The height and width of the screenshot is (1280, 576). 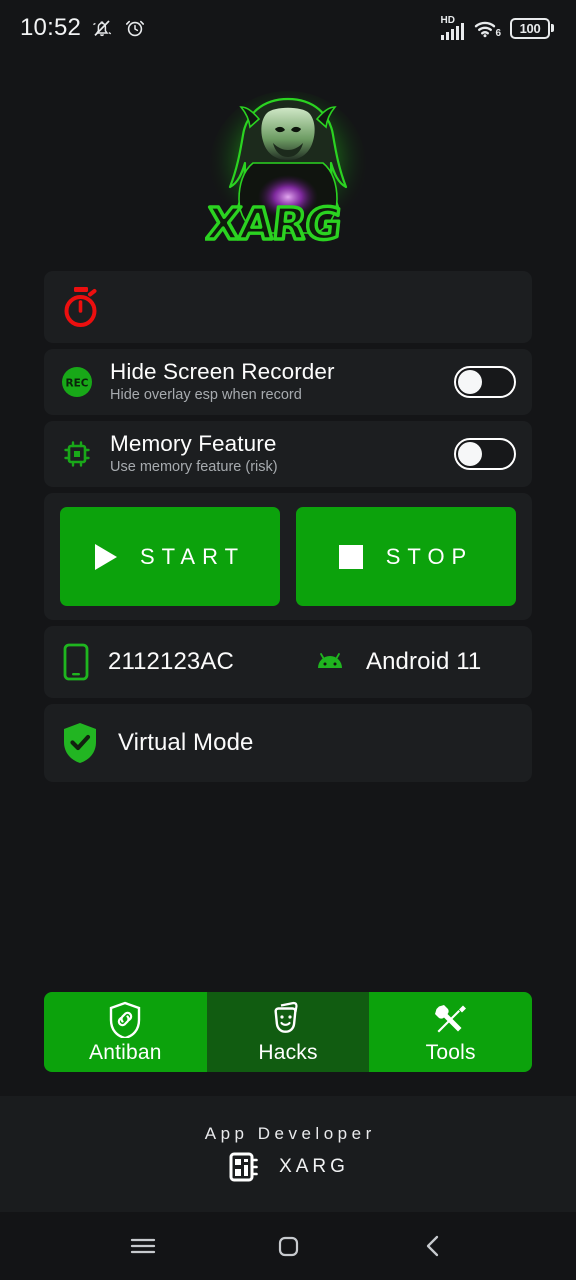 What do you see at coordinates (429, 556) in the screenshot?
I see `stop-button-label: STOP` at bounding box center [429, 556].